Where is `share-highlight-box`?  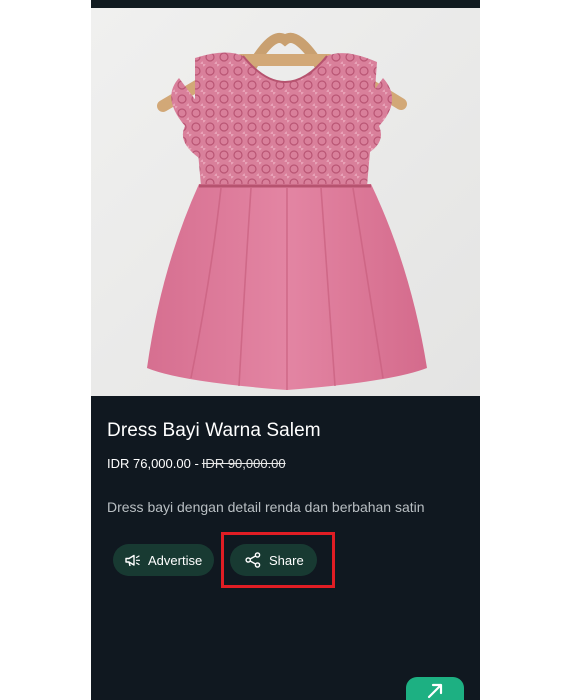
share-highlight-box is located at coordinates (278, 560).